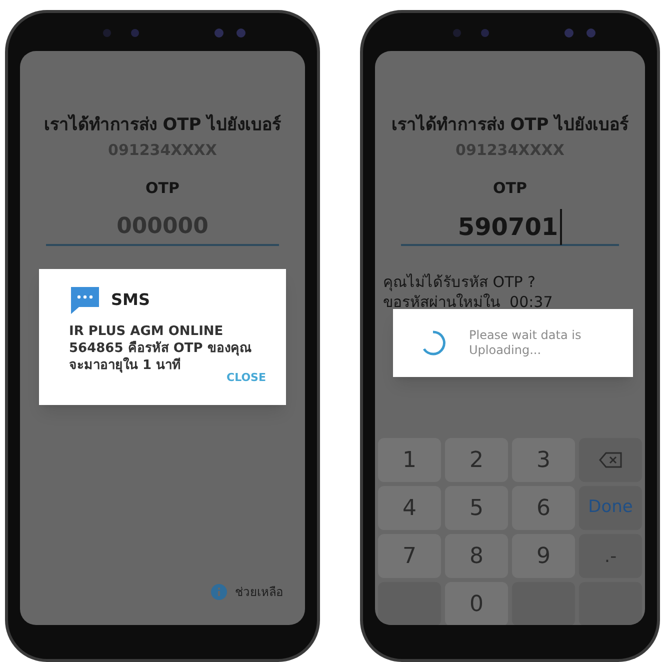  Describe the element at coordinates (543, 508) in the screenshot. I see `digit-key: 6` at that location.